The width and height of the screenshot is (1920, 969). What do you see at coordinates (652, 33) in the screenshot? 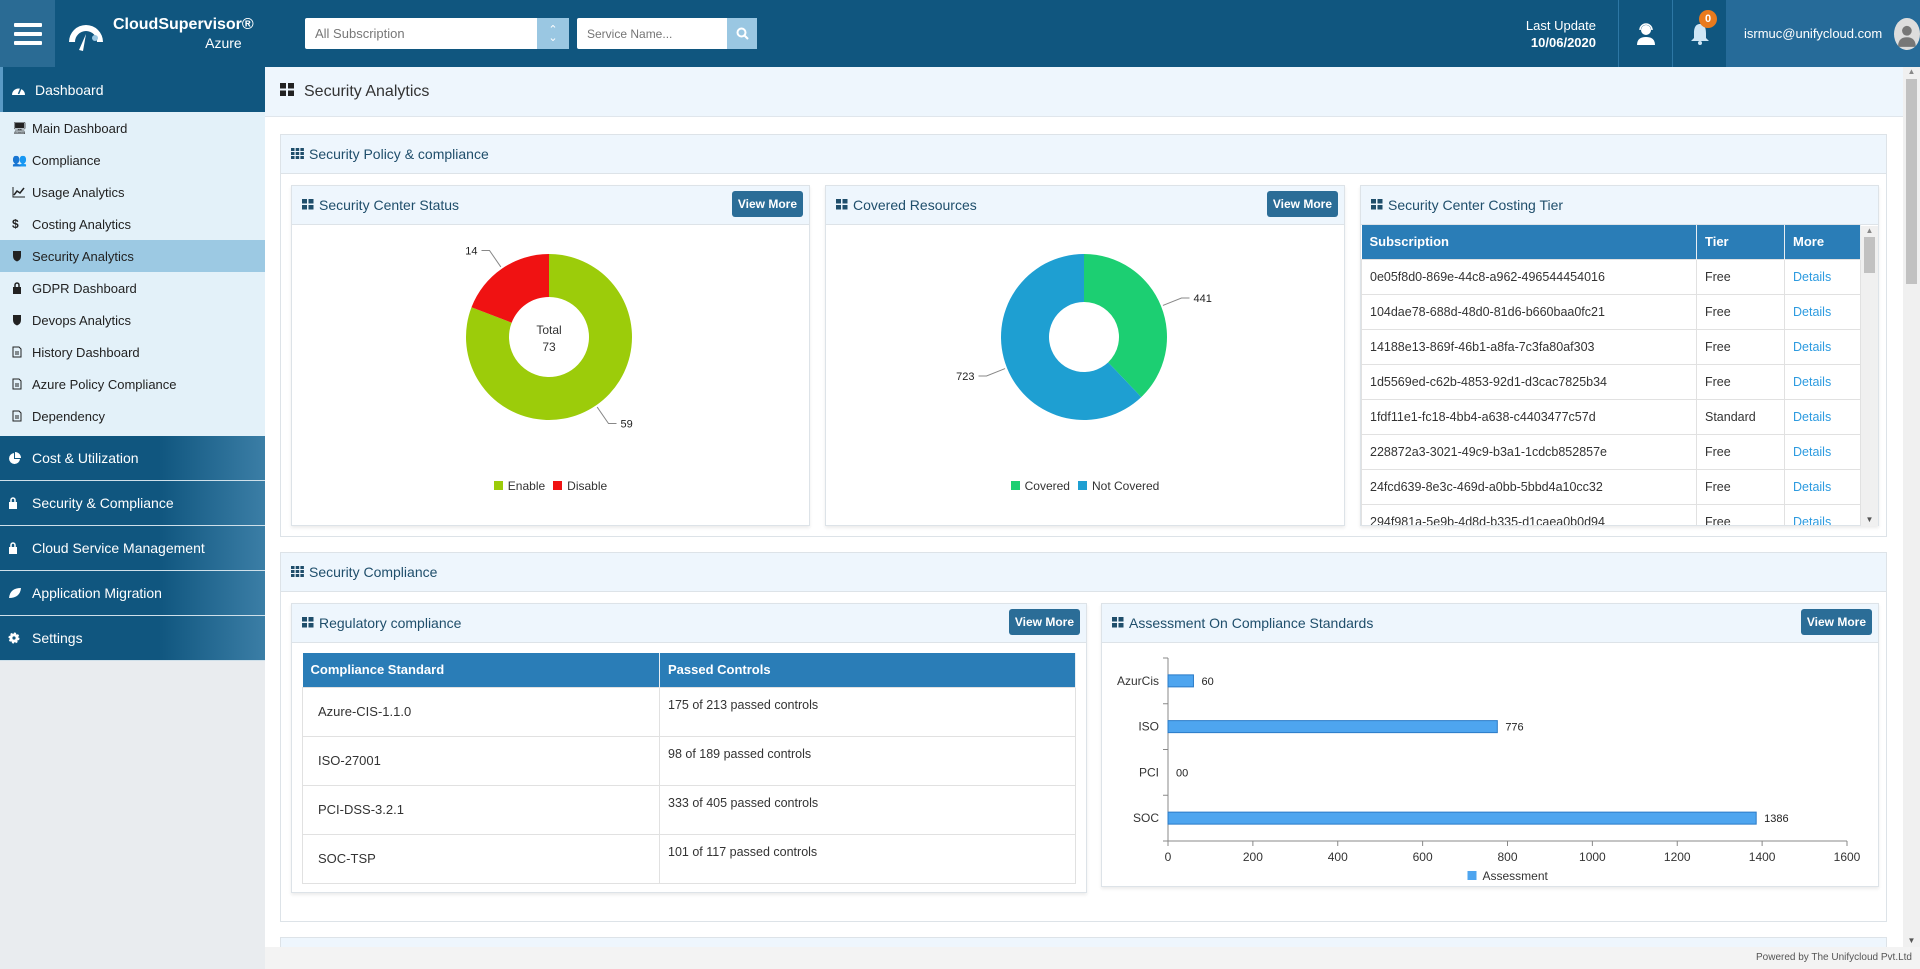
I see `service-name-input` at bounding box center [652, 33].